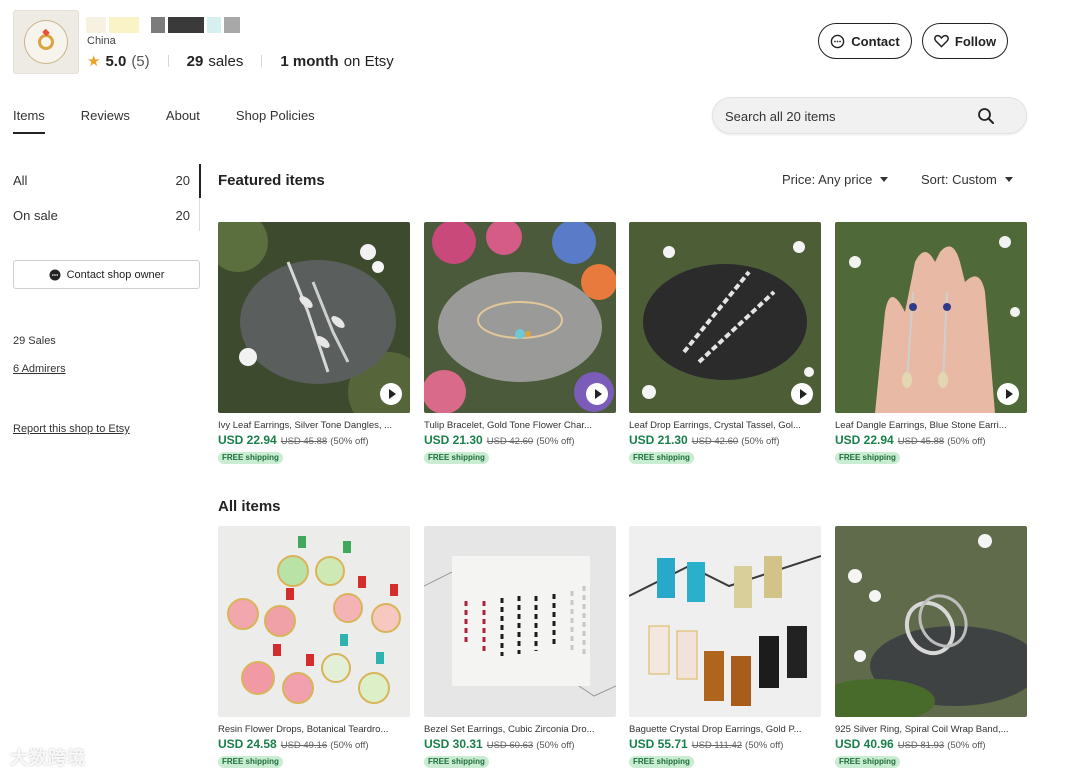 The width and height of the screenshot is (1067, 779). I want to click on filter-on-sale: On sale 20, so click(106, 215).